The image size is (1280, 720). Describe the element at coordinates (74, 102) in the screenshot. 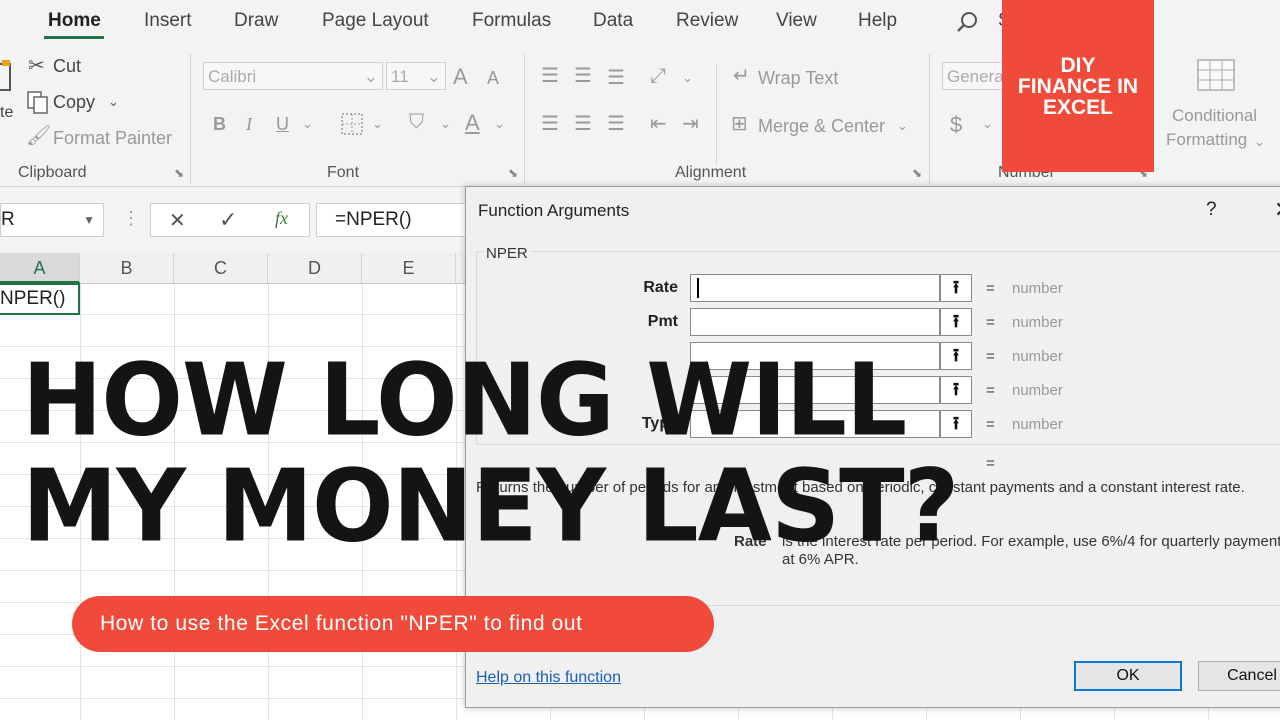

I see `copy-button: Copy` at that location.